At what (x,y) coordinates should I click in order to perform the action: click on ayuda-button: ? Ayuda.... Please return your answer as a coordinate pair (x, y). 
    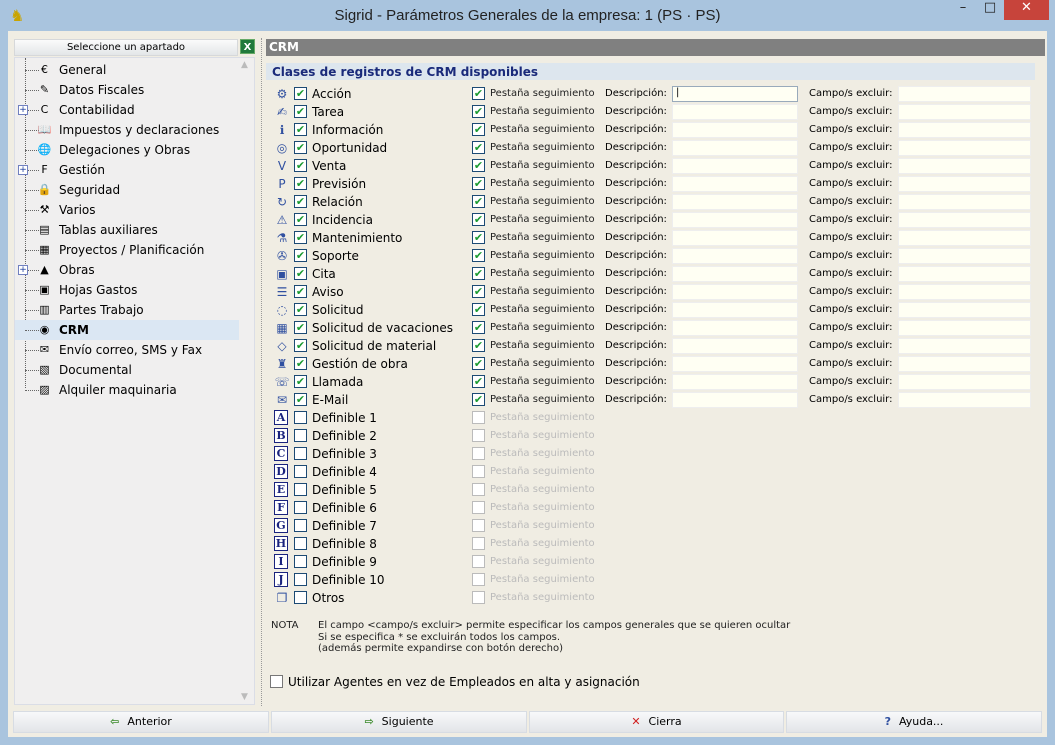
    Looking at the image, I should click on (914, 722).